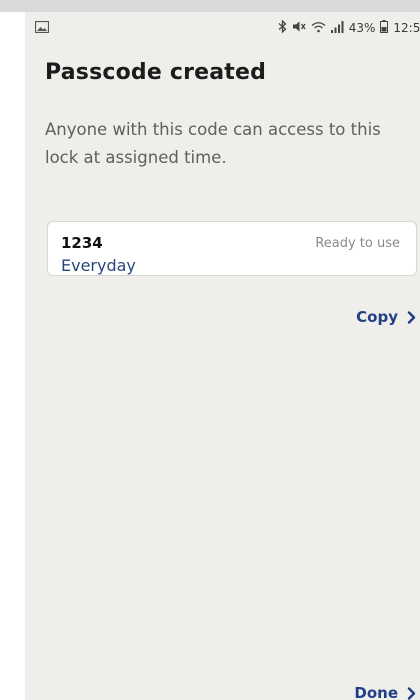 The image size is (420, 700). Describe the element at coordinates (384, 28) in the screenshot. I see `battery-icon` at that location.